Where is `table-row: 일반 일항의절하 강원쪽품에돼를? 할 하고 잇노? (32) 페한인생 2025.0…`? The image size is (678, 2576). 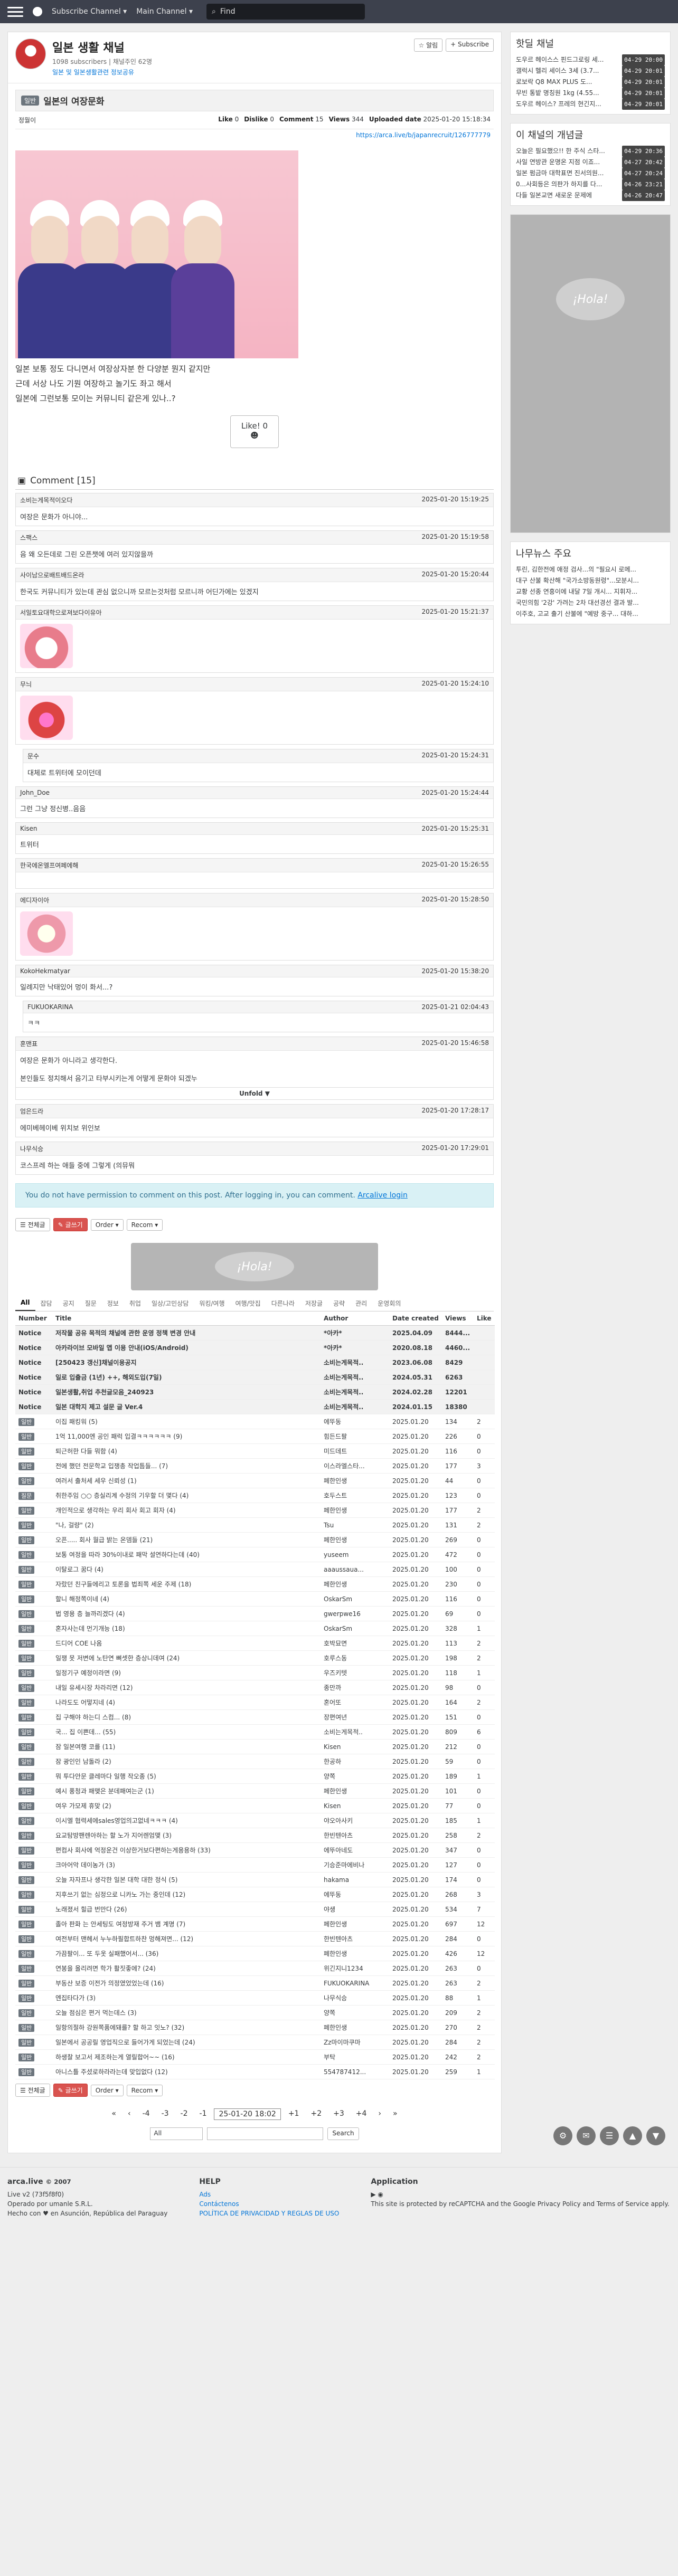
table-row: 일반 일항의절하 강원쪽품에돼를? 할 하고 잇노? (32) 페한인생 2025.0… is located at coordinates (255, 2027).